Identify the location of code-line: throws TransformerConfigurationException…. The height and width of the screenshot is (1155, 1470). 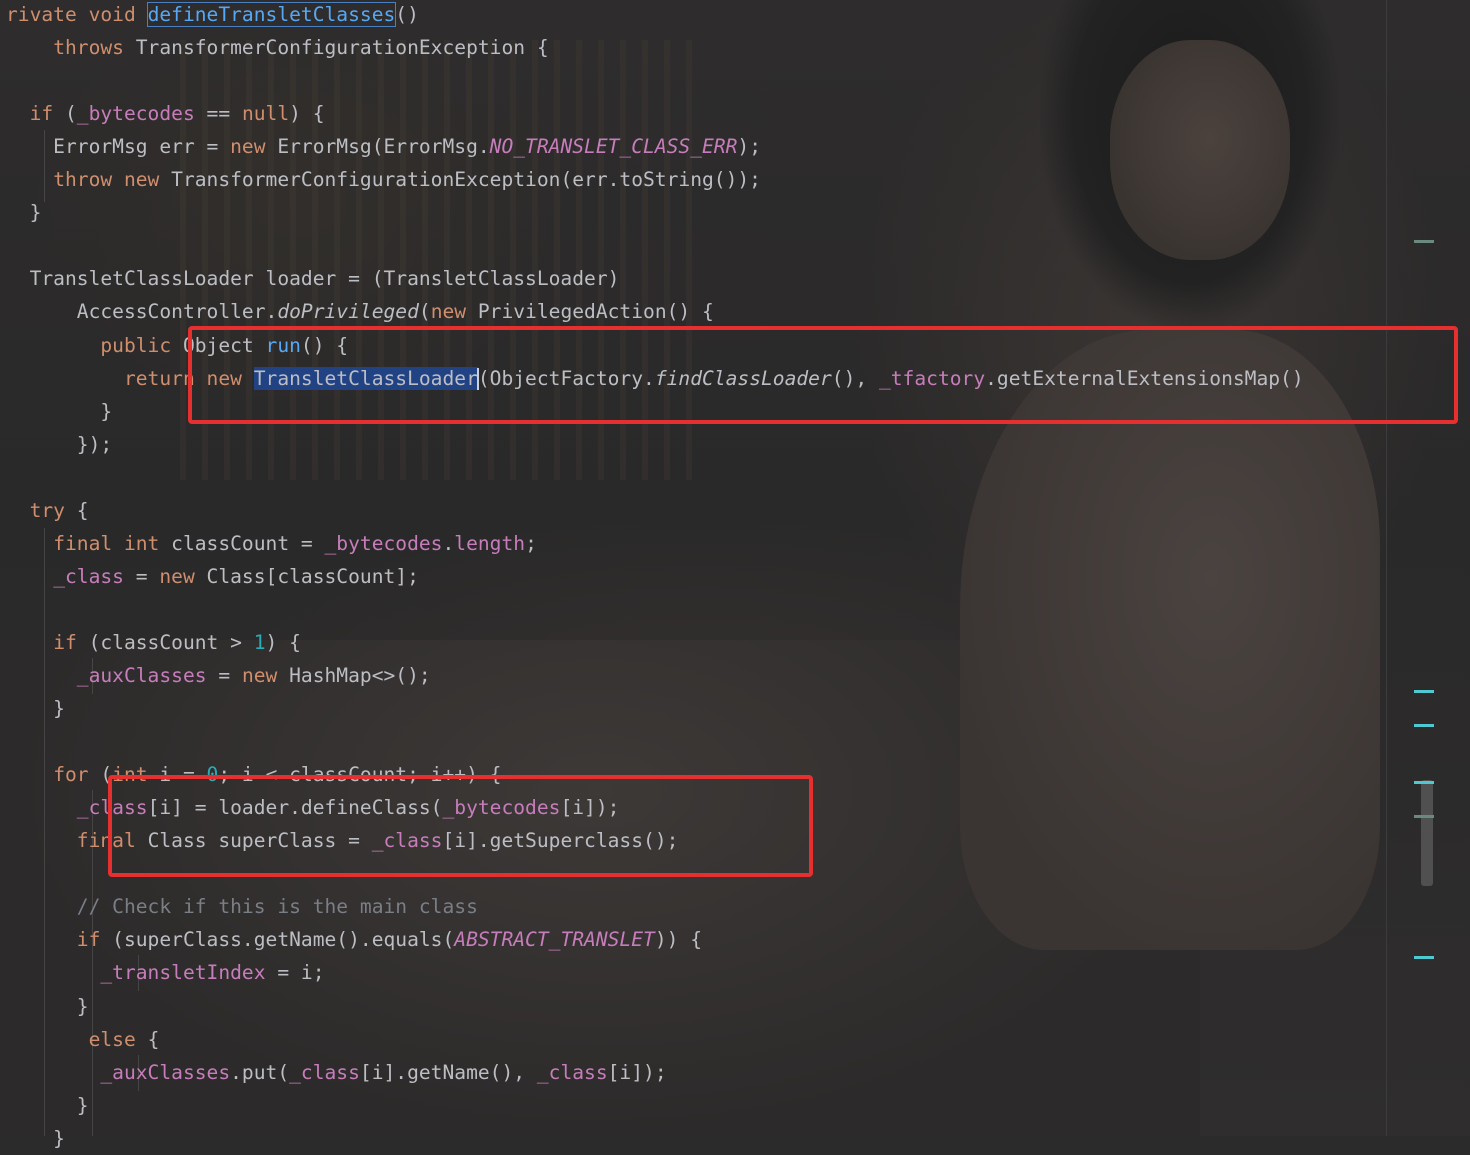
(277, 47).